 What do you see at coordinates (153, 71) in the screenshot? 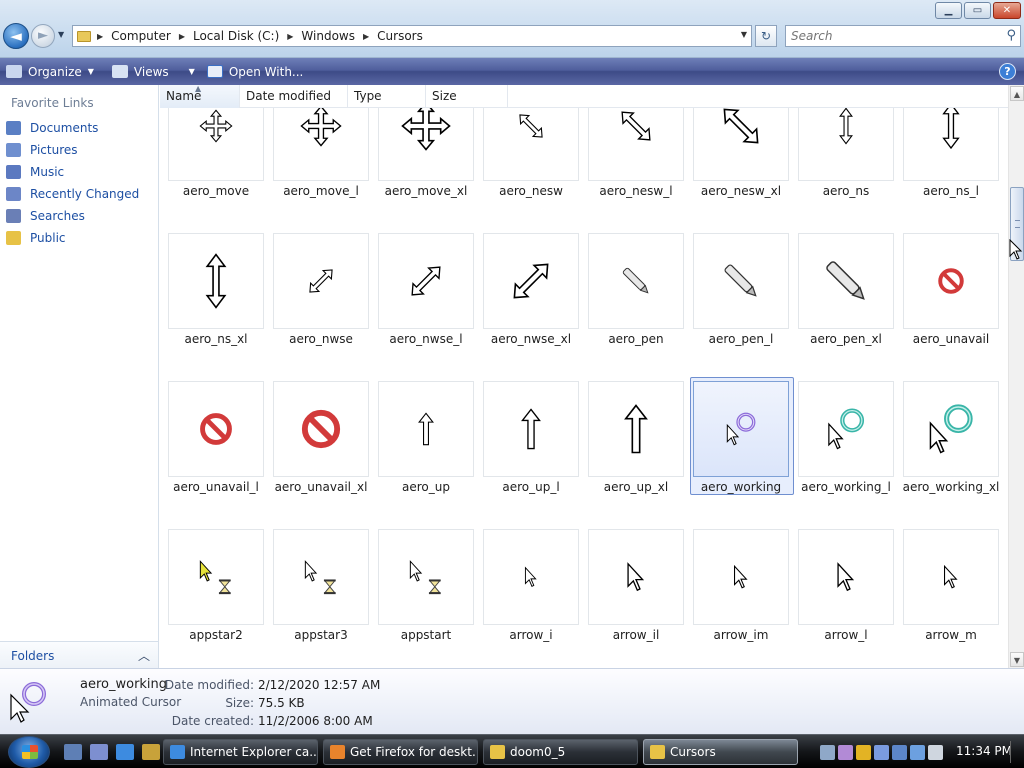
I see `views-button: Views ▼` at bounding box center [153, 71].